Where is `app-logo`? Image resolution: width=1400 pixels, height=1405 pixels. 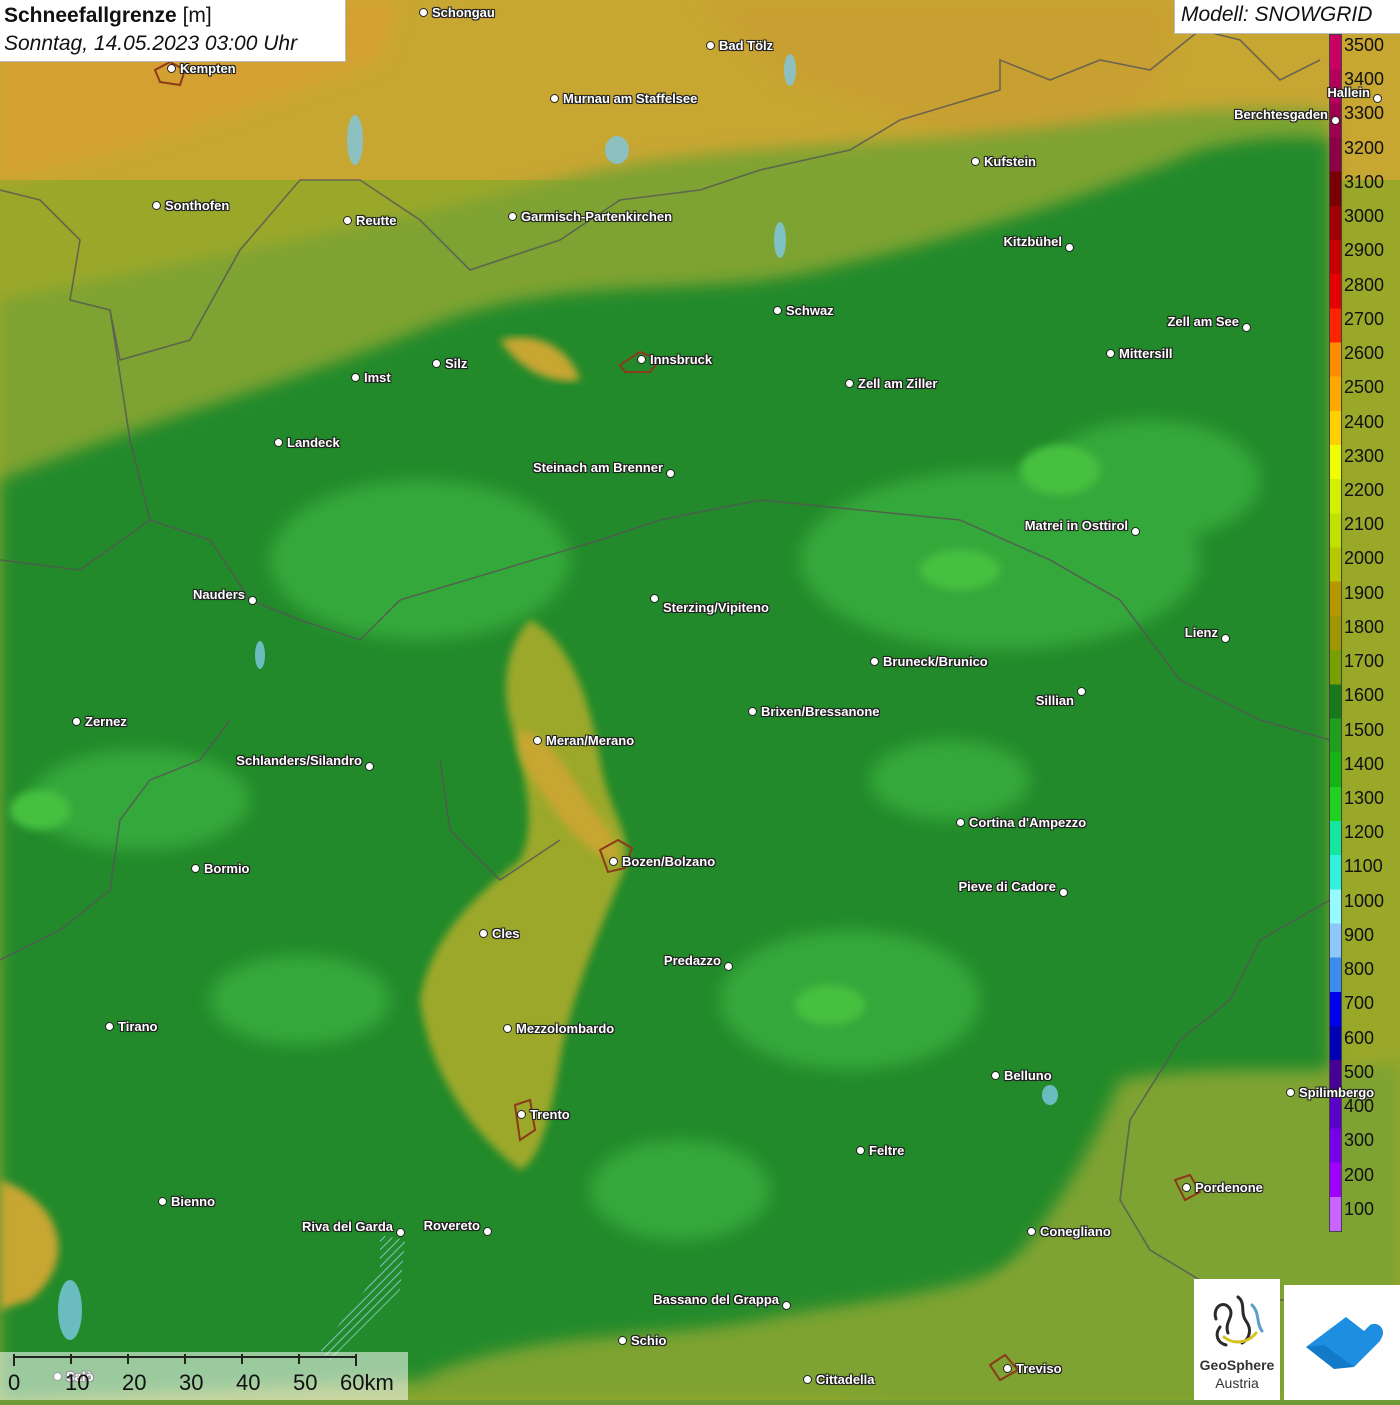
app-logo is located at coordinates (1342, 1342).